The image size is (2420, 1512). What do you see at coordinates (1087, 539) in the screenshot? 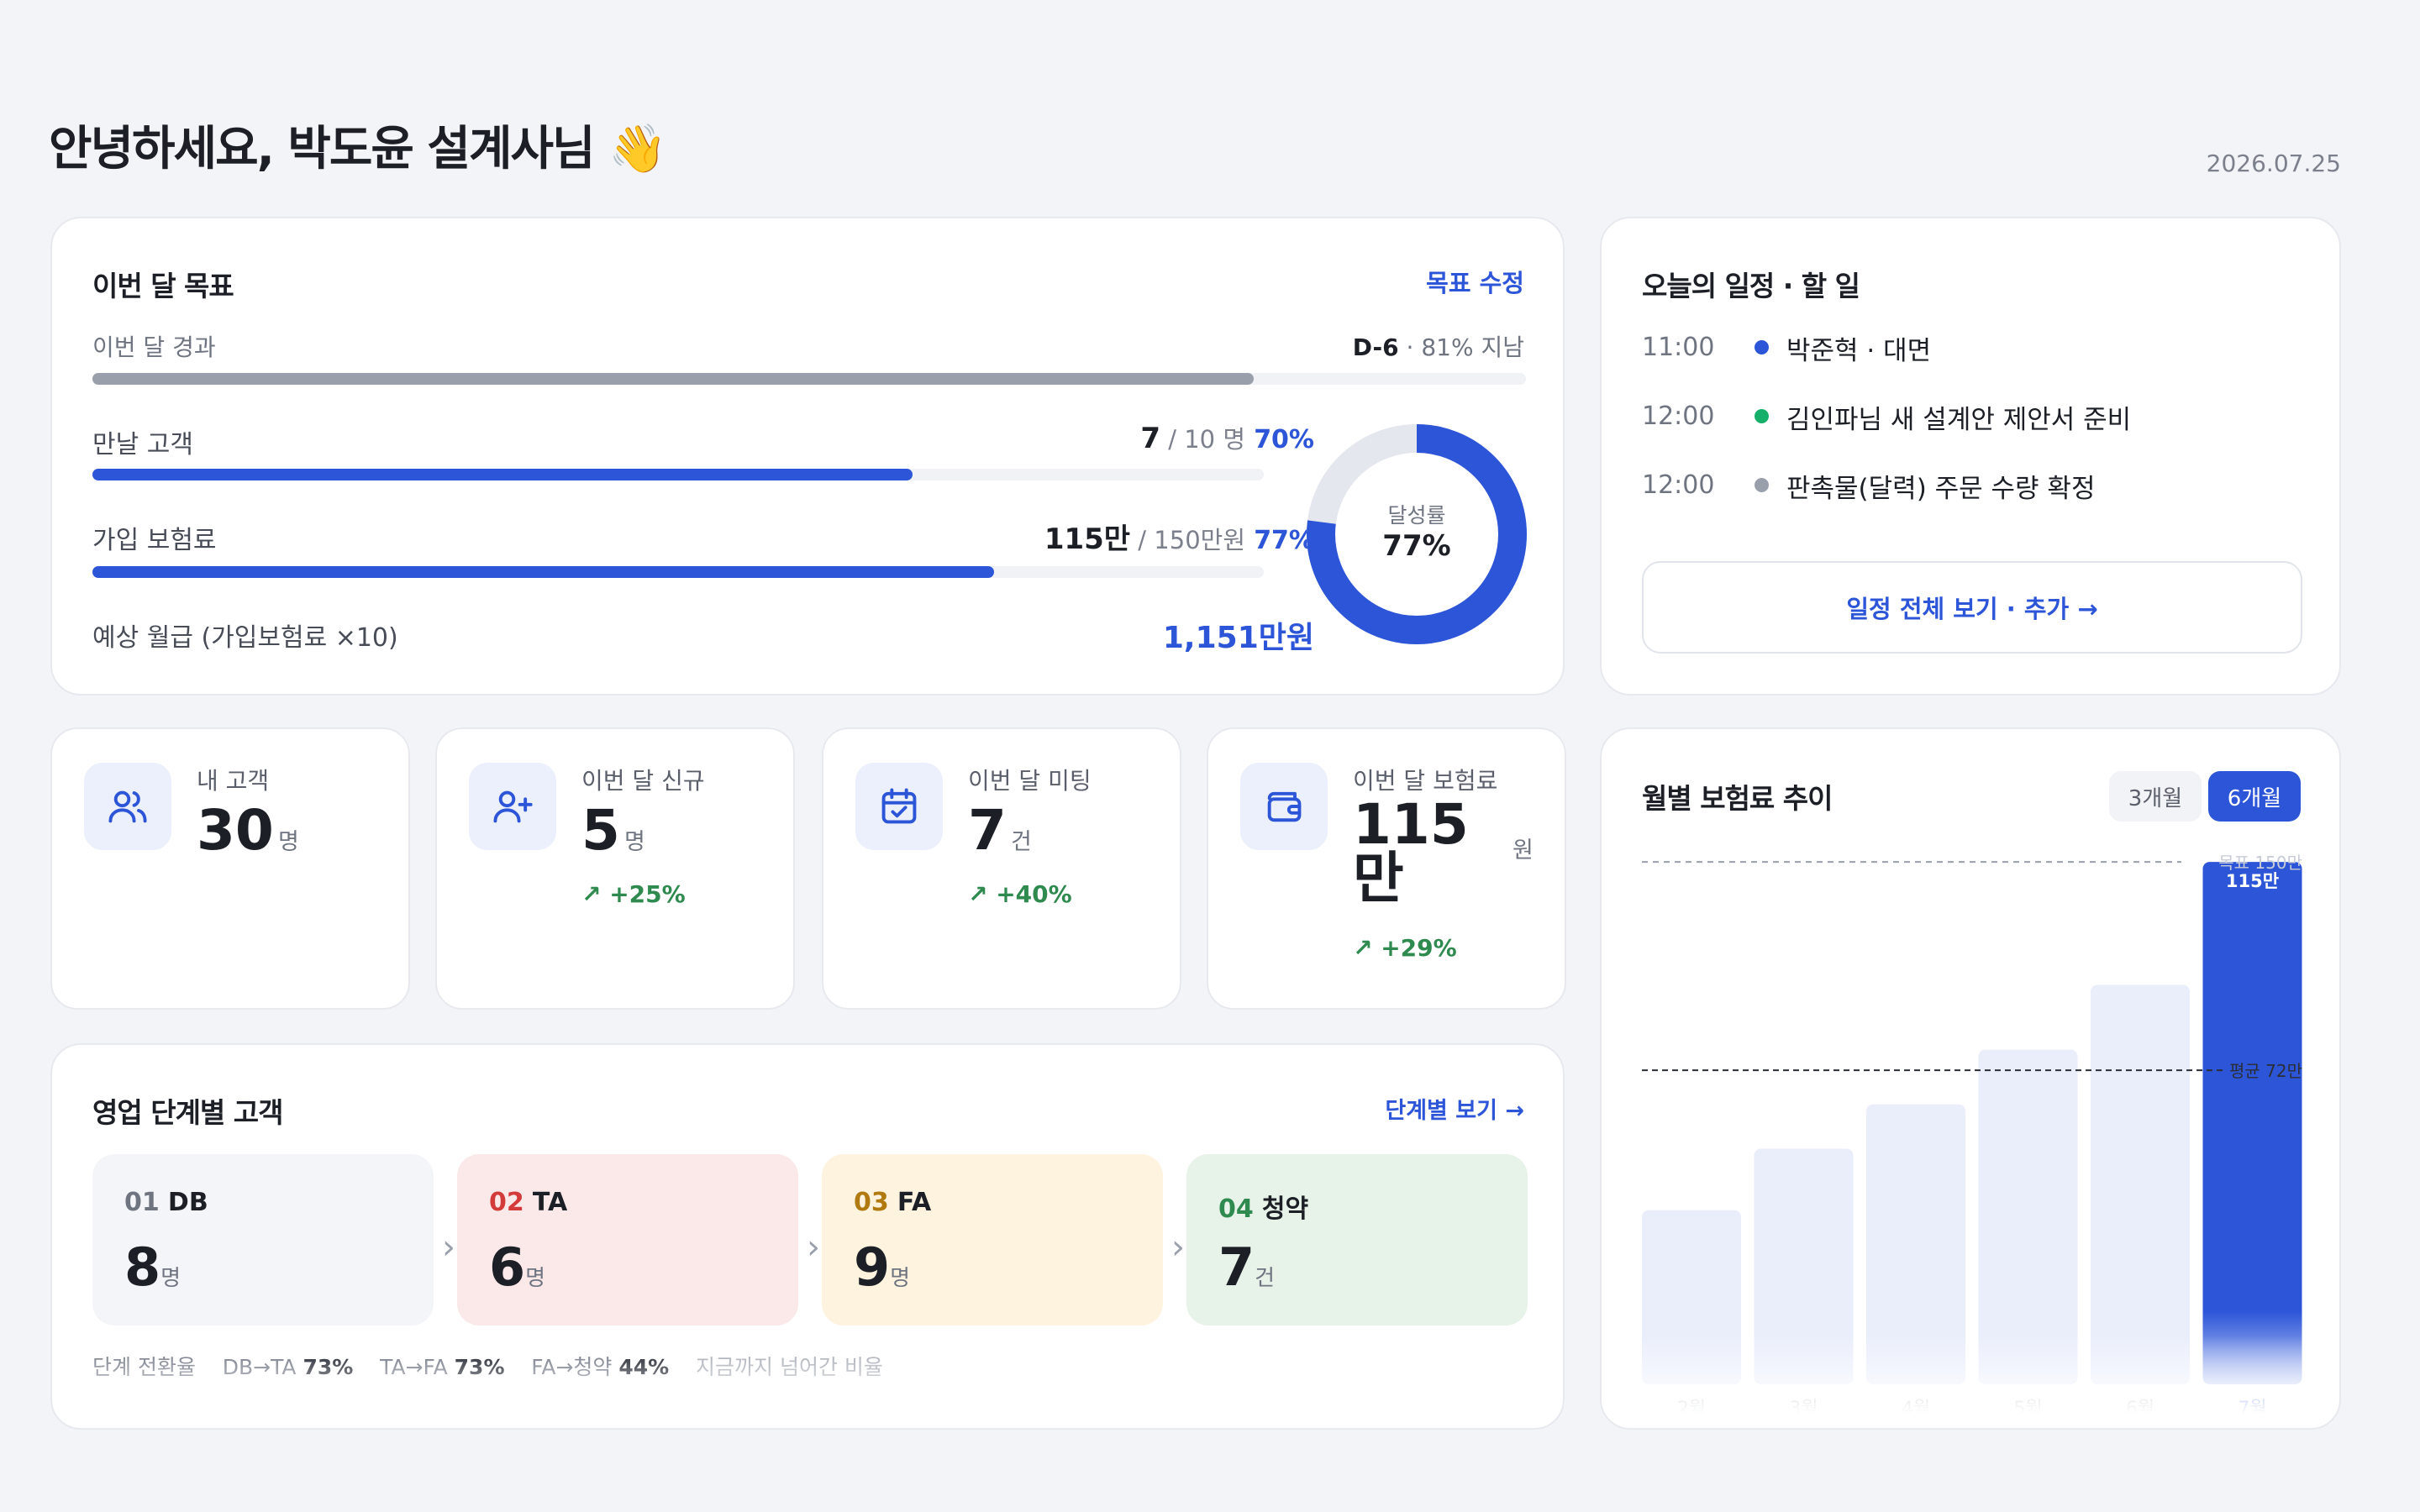
I see `premium-value: 115만` at bounding box center [1087, 539].